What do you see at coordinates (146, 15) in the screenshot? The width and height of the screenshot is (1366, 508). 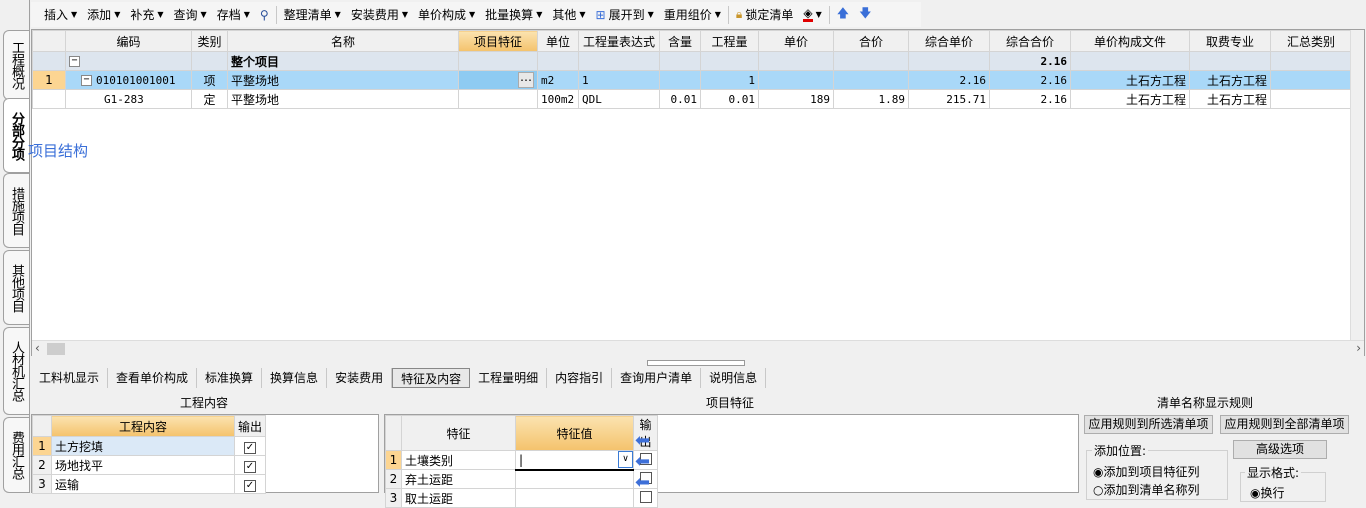 I see `supplement-button: 补充 ▼` at bounding box center [146, 15].